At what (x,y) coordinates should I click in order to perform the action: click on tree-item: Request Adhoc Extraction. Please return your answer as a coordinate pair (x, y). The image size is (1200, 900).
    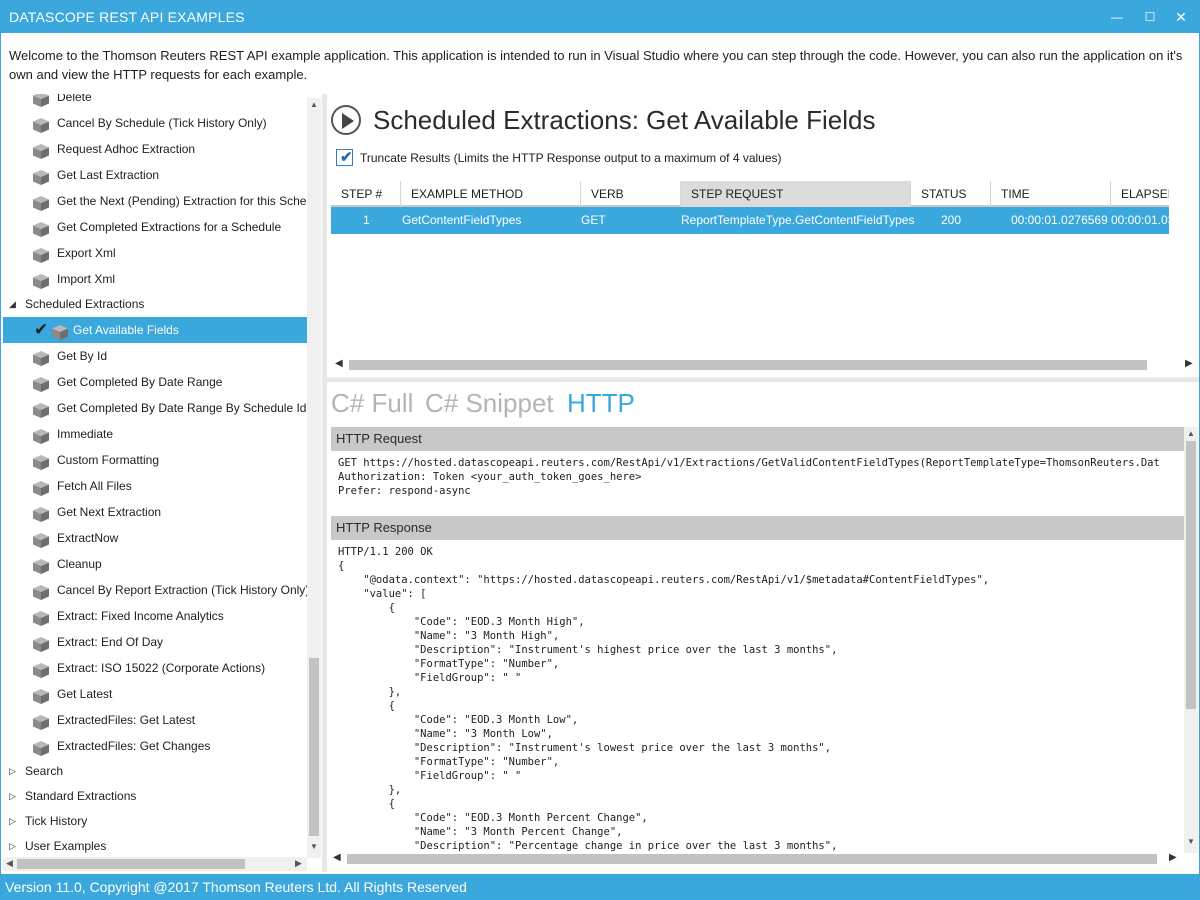
    Looking at the image, I should click on (171, 149).